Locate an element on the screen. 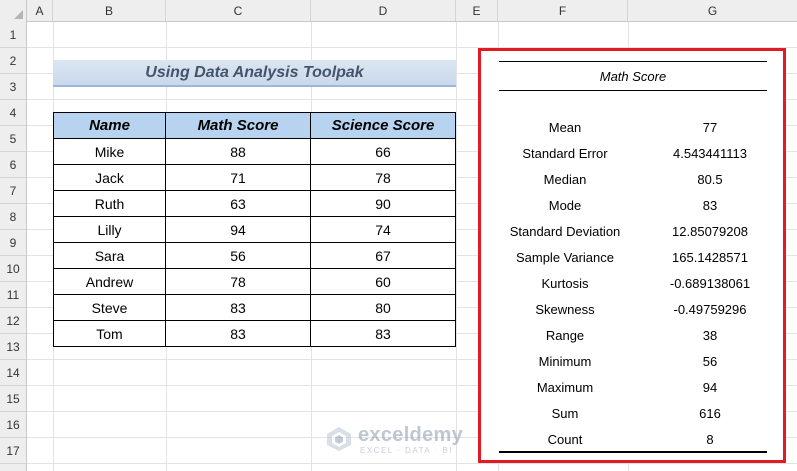  row-header: 11 is located at coordinates (13, 295).